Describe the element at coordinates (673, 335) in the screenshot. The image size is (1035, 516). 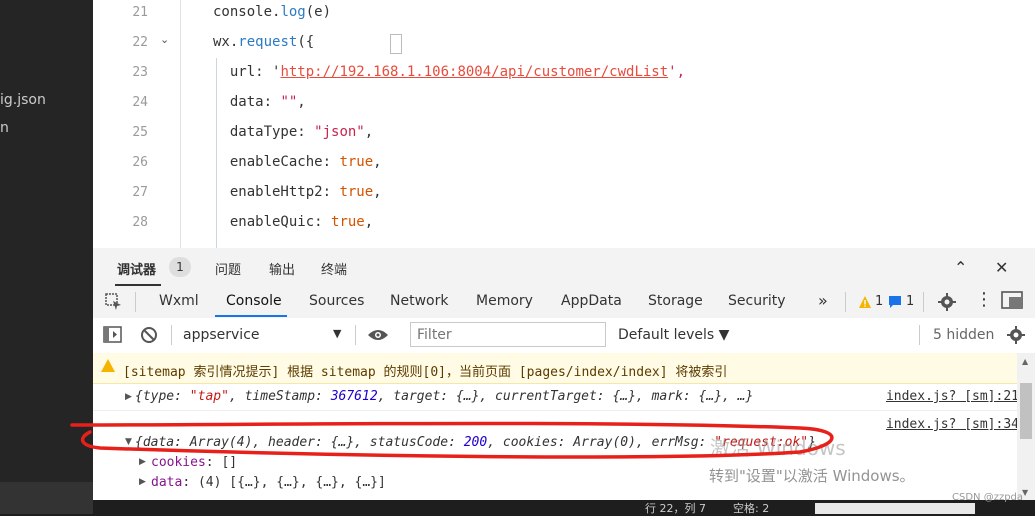
I see `log-levels-dropdown: Default levels ▼` at that location.